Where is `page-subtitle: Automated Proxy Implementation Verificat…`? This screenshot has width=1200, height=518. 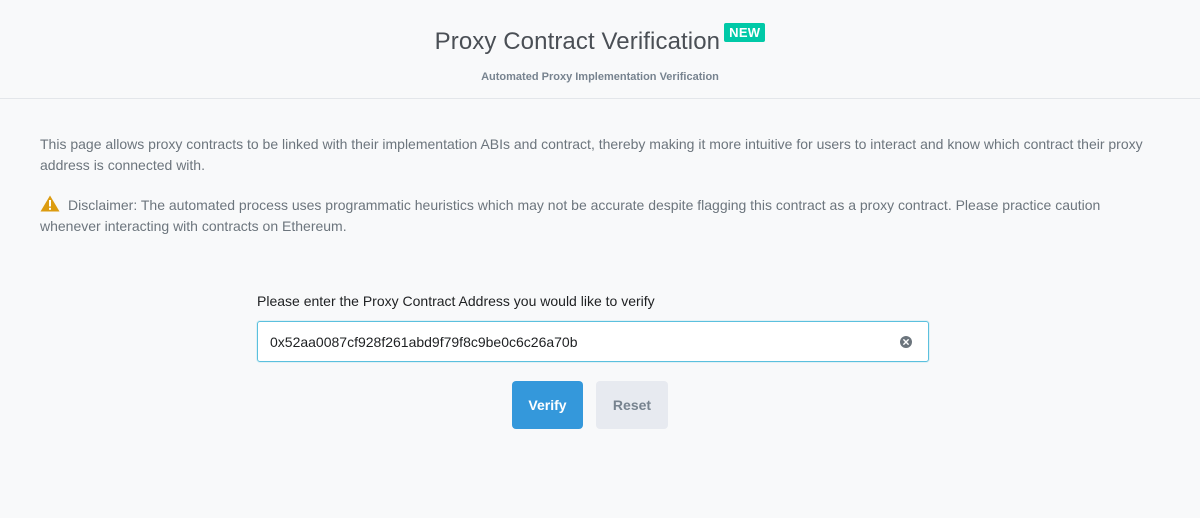
page-subtitle: Automated Proxy Implementation Verificat… is located at coordinates (600, 77).